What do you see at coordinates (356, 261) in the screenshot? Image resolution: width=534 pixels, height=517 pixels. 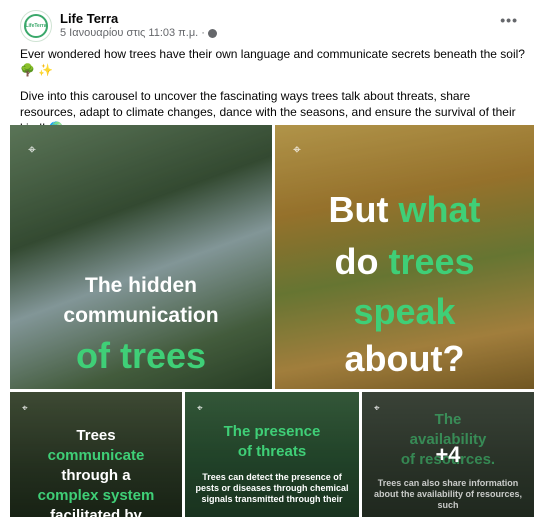 I see `photo2-word-do: do` at bounding box center [356, 261].